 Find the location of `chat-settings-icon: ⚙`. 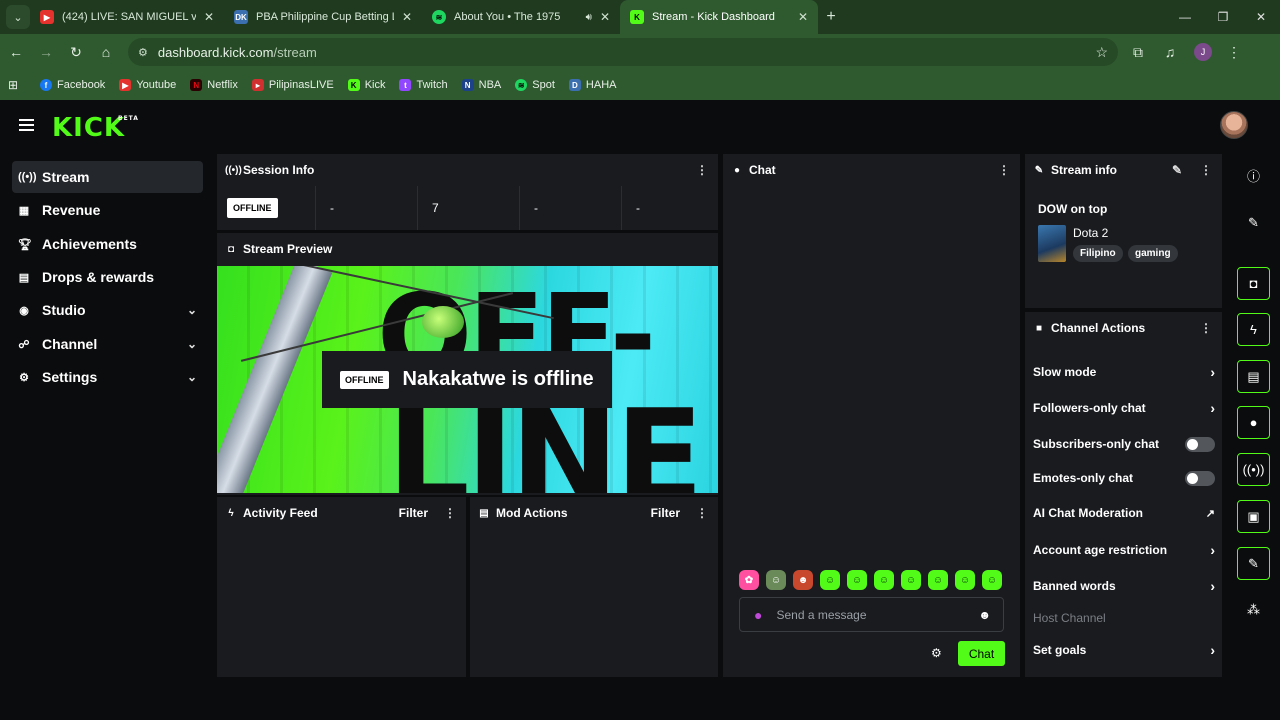

chat-settings-icon: ⚙ is located at coordinates (936, 653).